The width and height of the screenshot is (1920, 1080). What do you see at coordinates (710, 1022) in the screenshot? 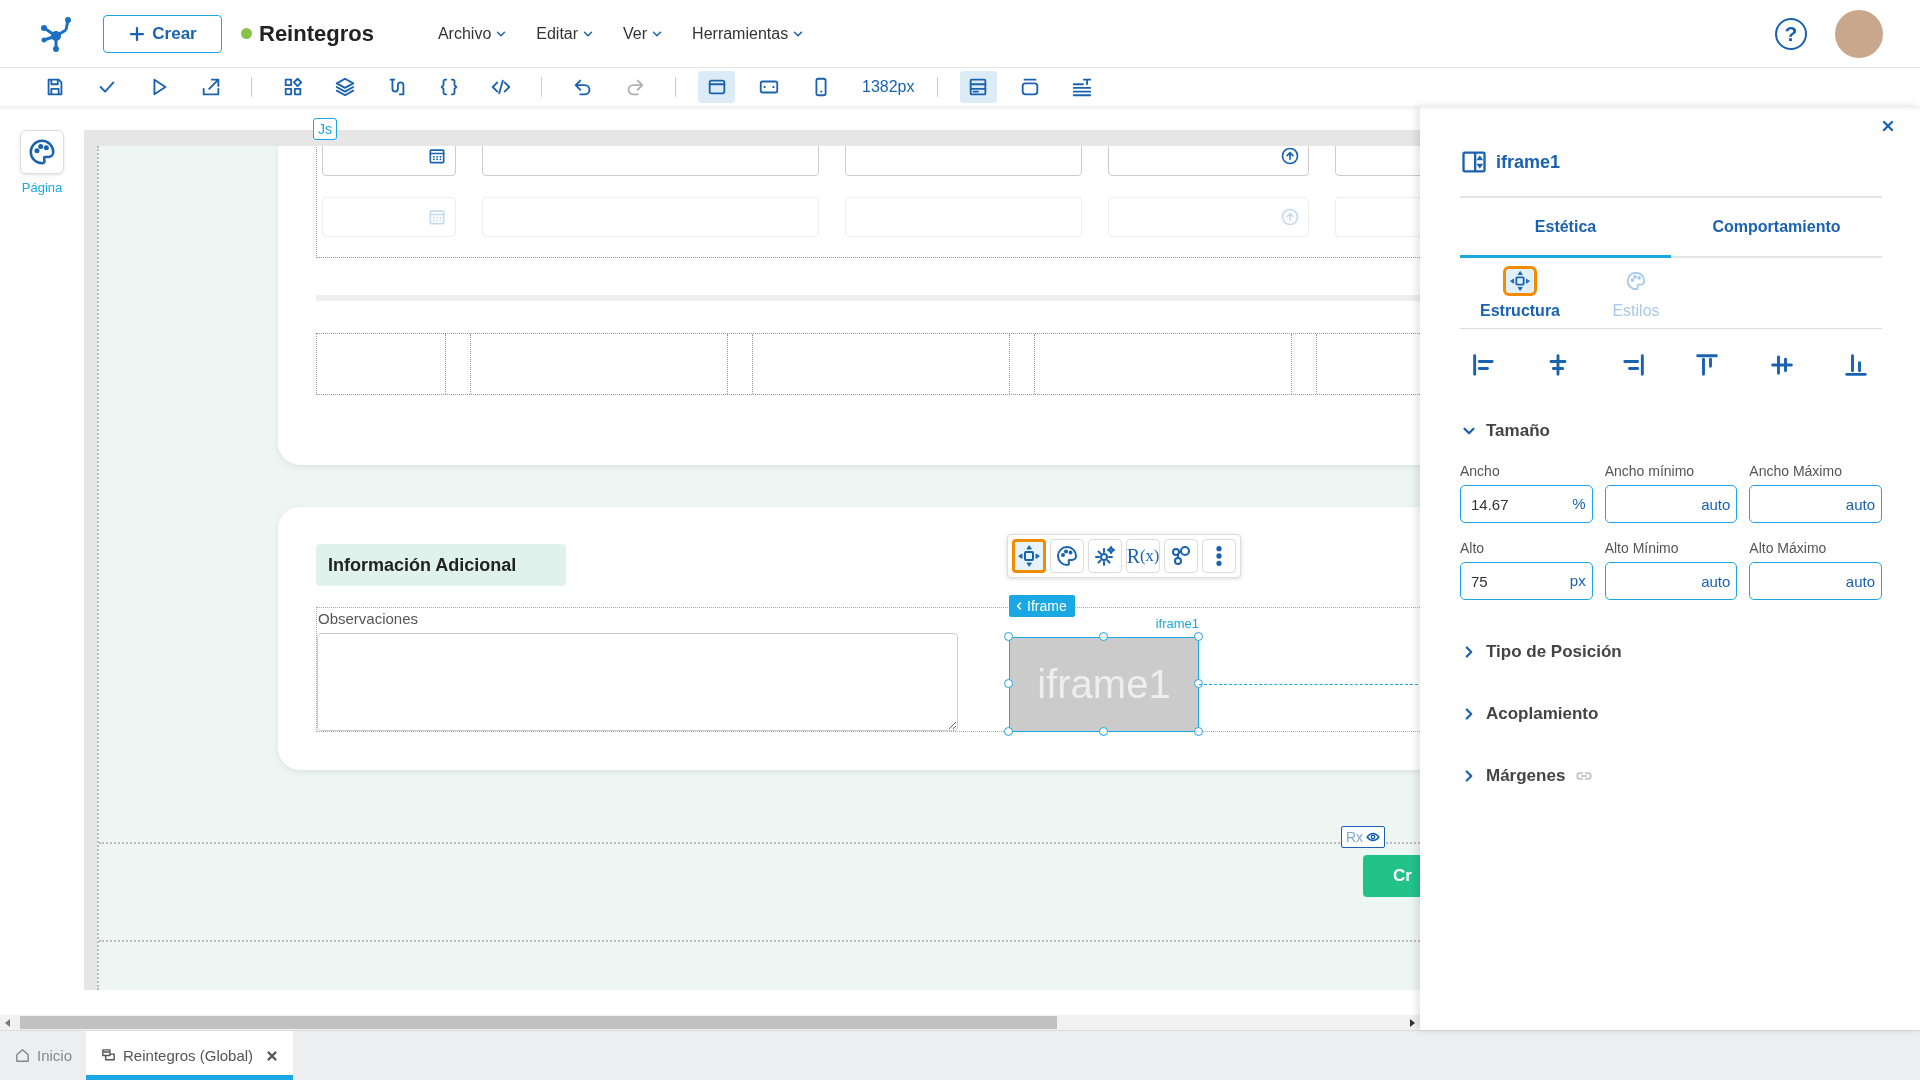
I see `scrollbar` at bounding box center [710, 1022].